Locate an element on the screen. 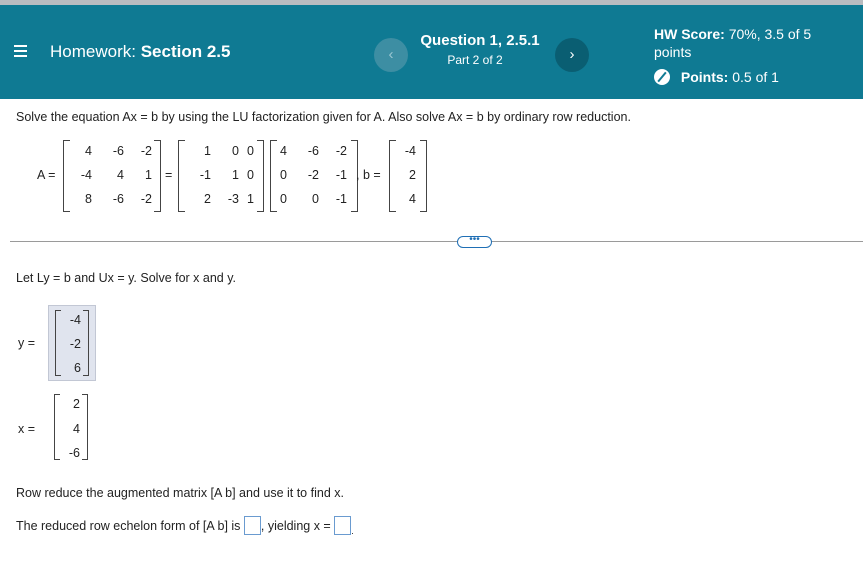  x-answer-box is located at coordinates (343, 525).